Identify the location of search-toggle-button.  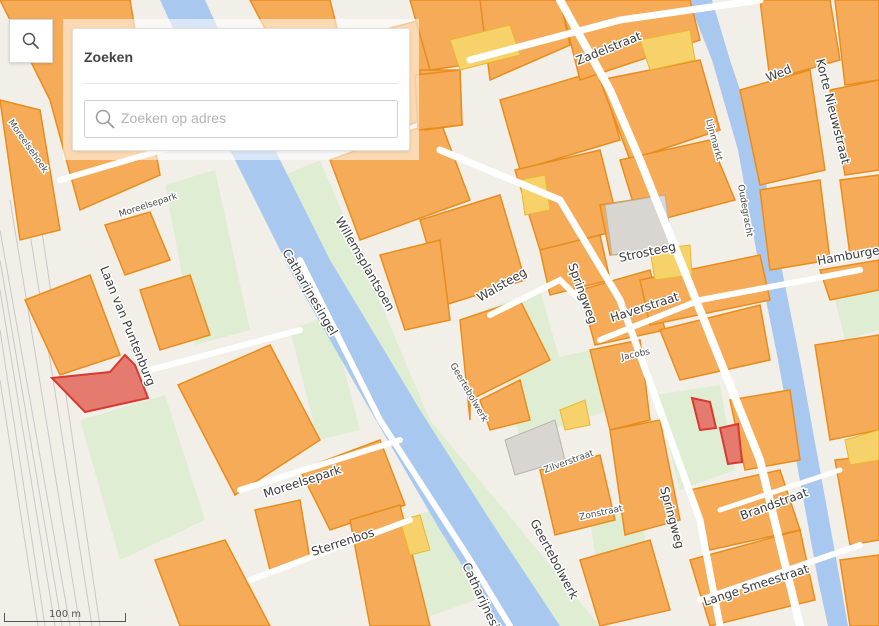
(31, 41).